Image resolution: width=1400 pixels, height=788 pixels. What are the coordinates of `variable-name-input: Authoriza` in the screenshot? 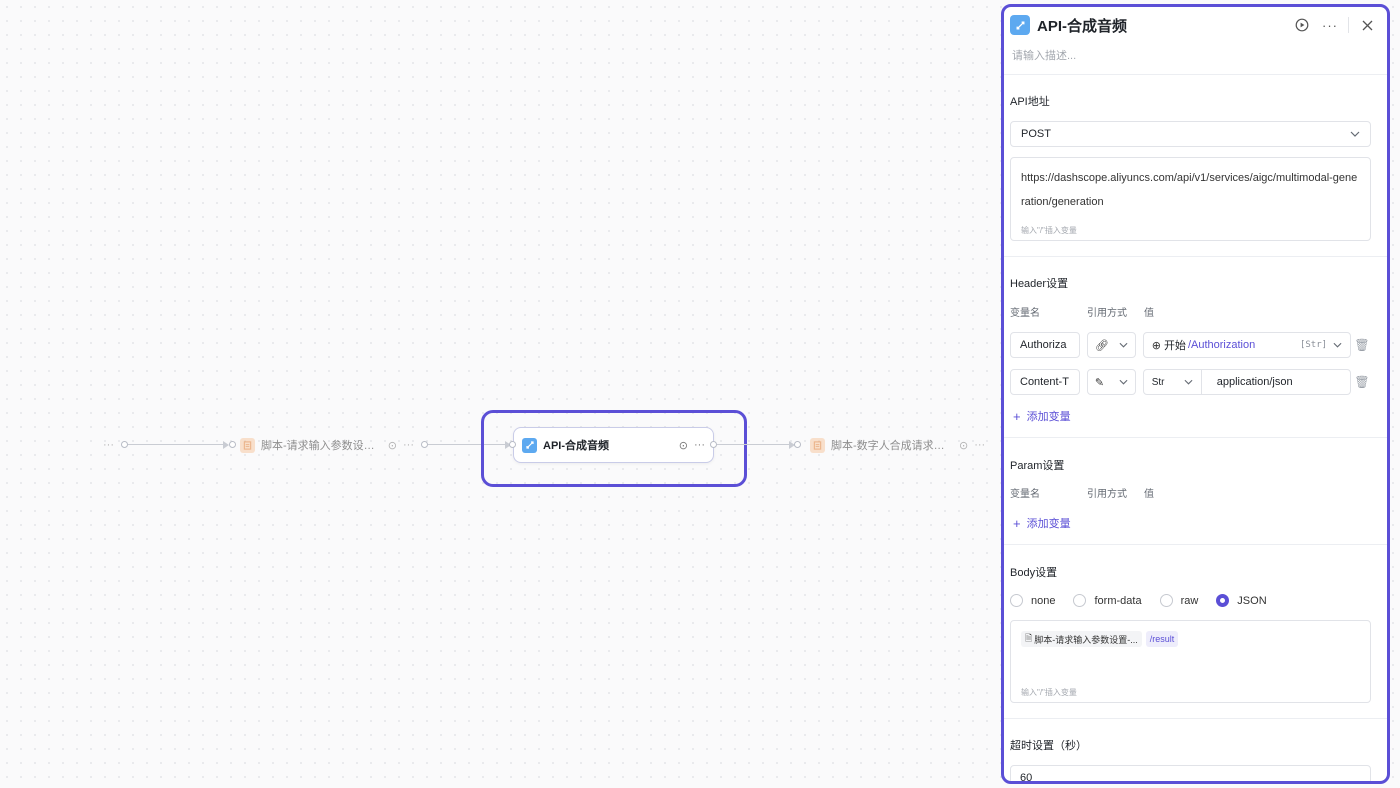 It's located at (1045, 345).